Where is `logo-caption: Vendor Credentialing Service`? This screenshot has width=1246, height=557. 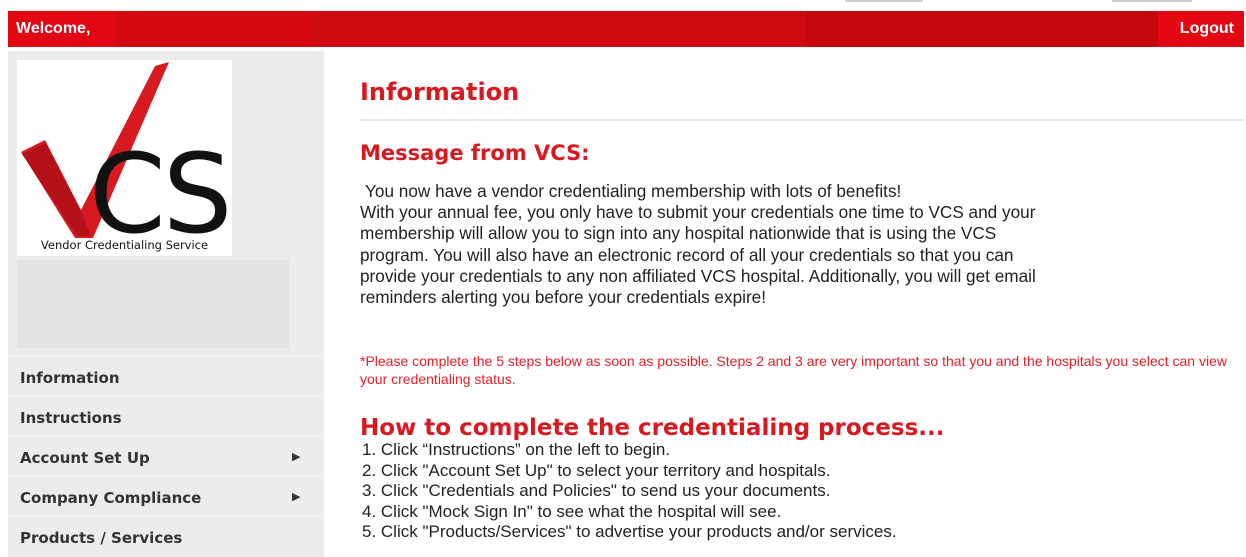 logo-caption: Vendor Credentialing Service is located at coordinates (124, 245).